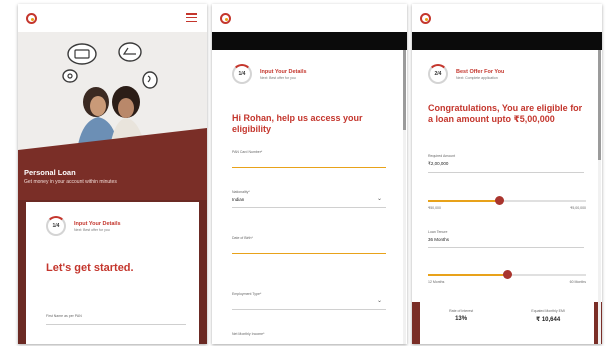 Image resolution: width=608 pixels, height=346 pixels. I want to click on tenure-slider: 12 Months 60 Months, so click(507, 277).